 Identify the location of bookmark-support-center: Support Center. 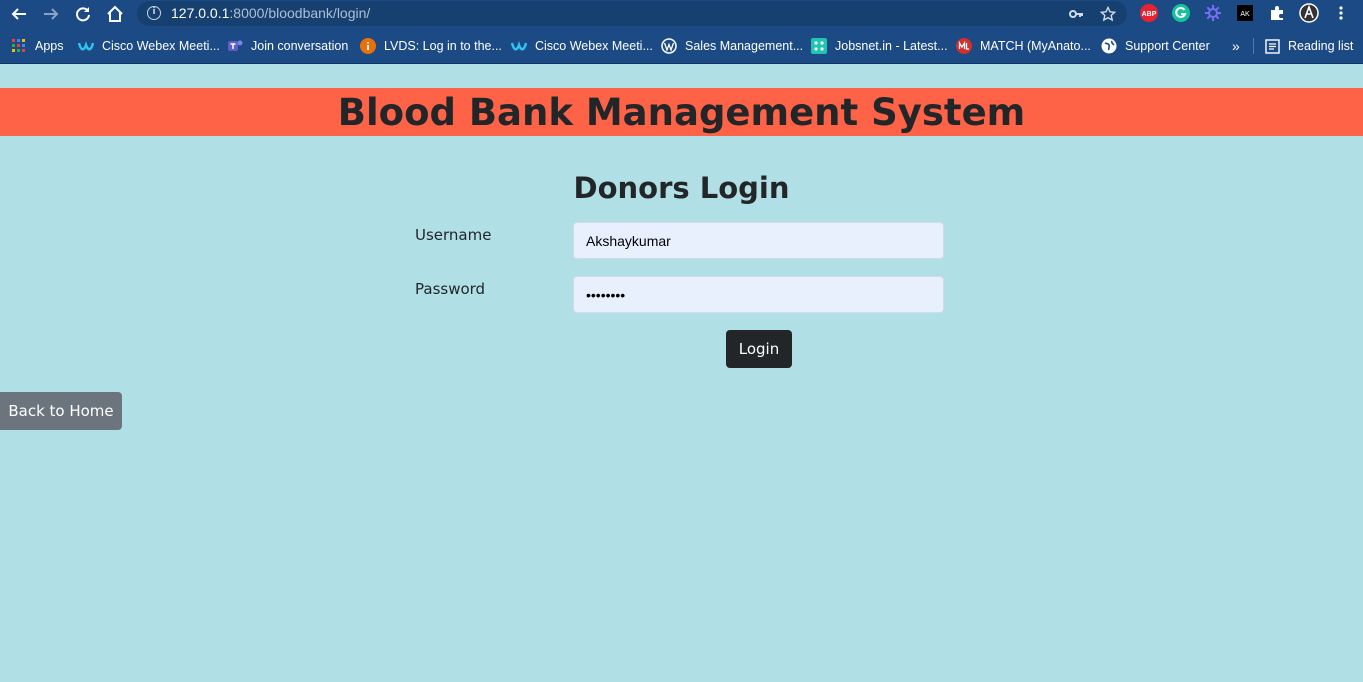
(1155, 46).